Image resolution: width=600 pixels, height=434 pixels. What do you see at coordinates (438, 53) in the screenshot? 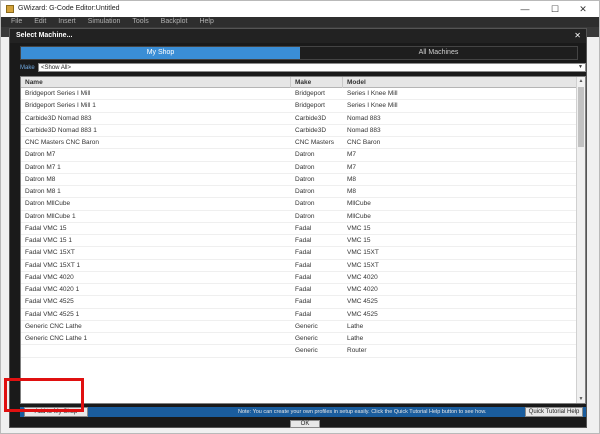
I see `tab-all-machines: All Machines` at bounding box center [438, 53].